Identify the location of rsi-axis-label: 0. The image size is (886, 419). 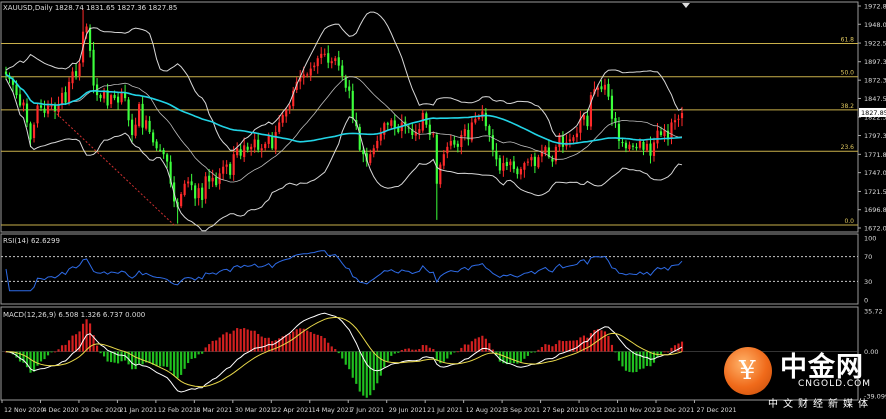
(866, 301).